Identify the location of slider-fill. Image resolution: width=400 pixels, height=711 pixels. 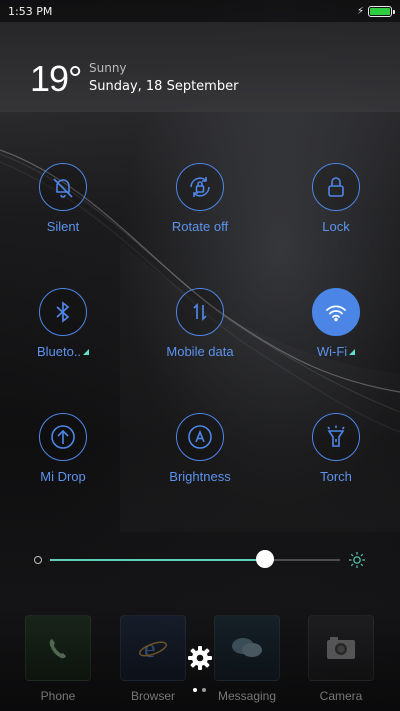
(157, 560).